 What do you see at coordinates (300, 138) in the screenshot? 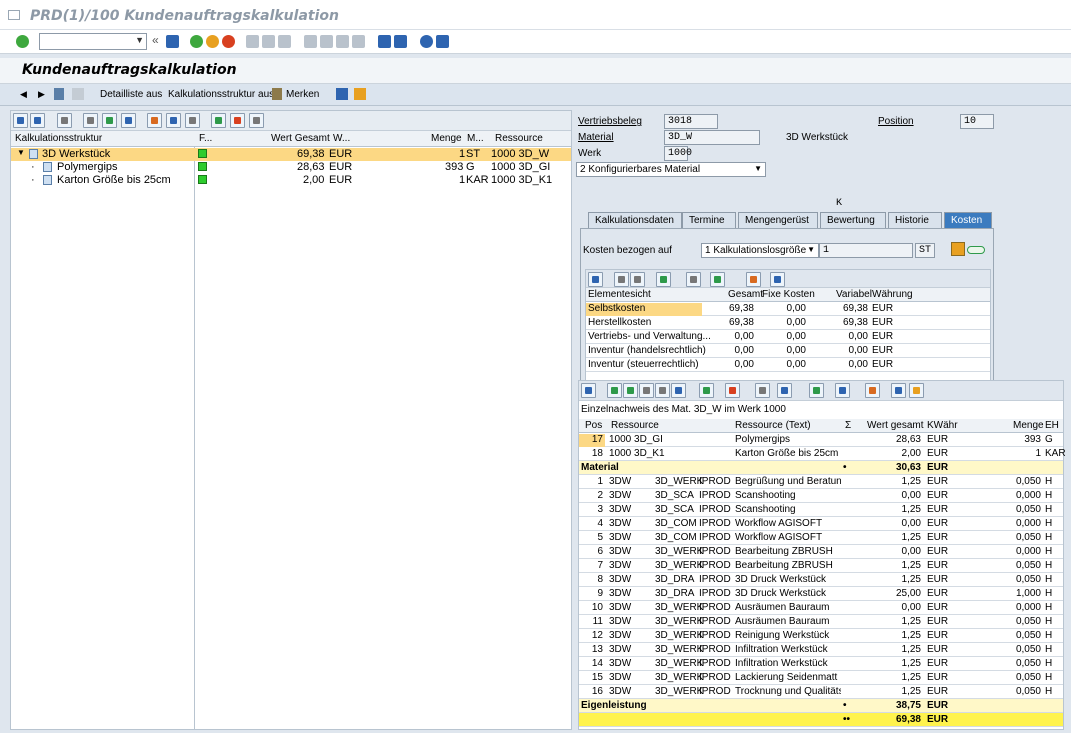
I see `col-wert: Wert Gesamt` at bounding box center [300, 138].